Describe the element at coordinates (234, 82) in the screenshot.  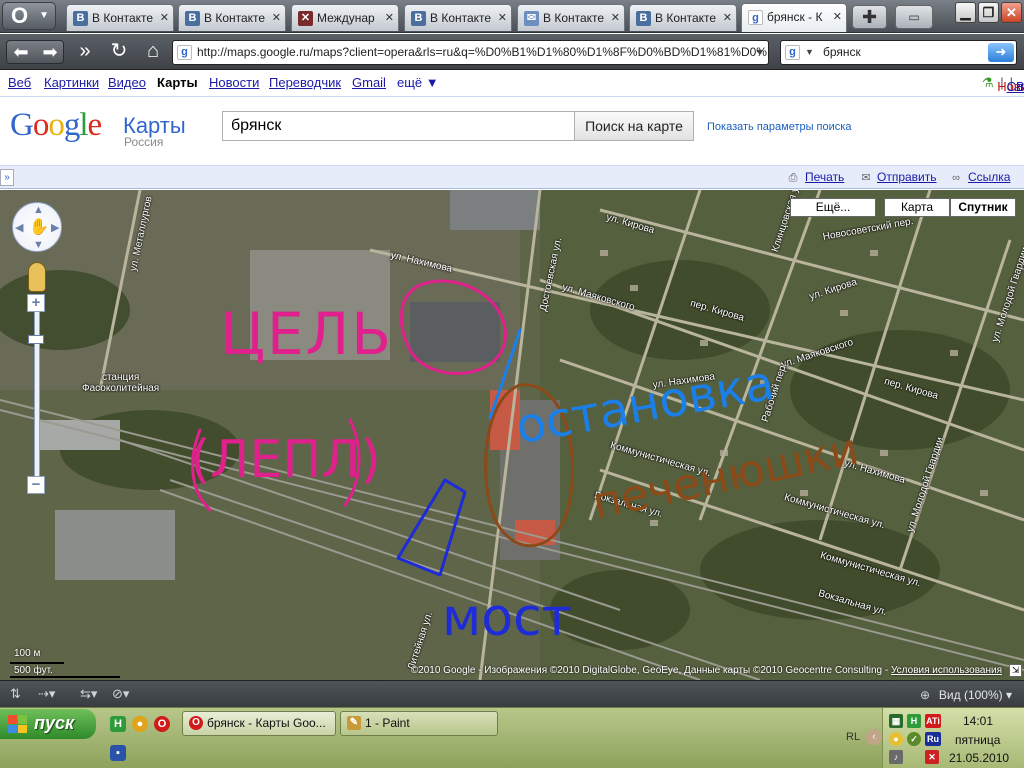
I see `gbar-link-news: Новости` at that location.